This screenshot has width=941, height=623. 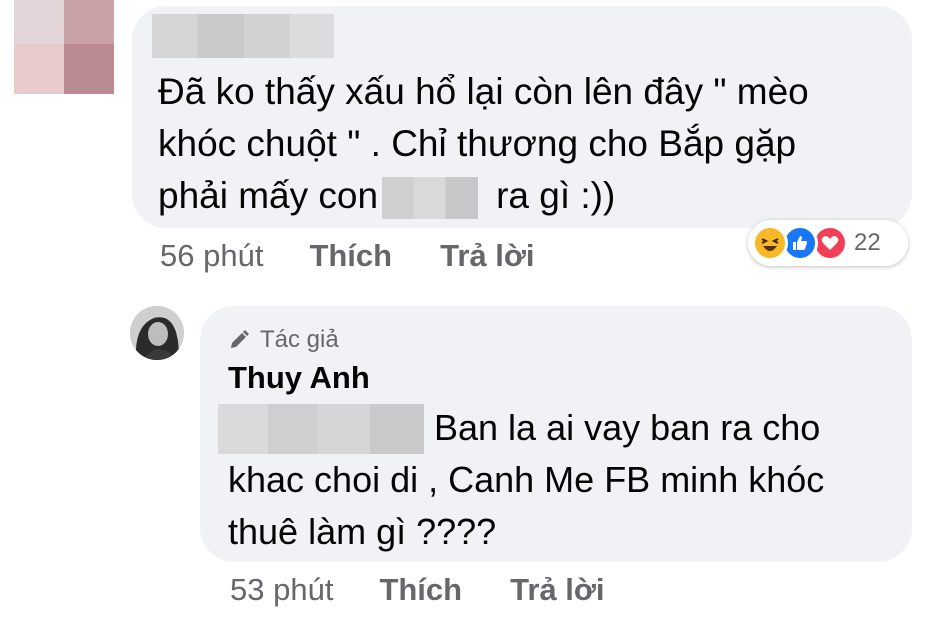 What do you see at coordinates (487, 256) in the screenshot?
I see `reply-button: Trả lời` at bounding box center [487, 256].